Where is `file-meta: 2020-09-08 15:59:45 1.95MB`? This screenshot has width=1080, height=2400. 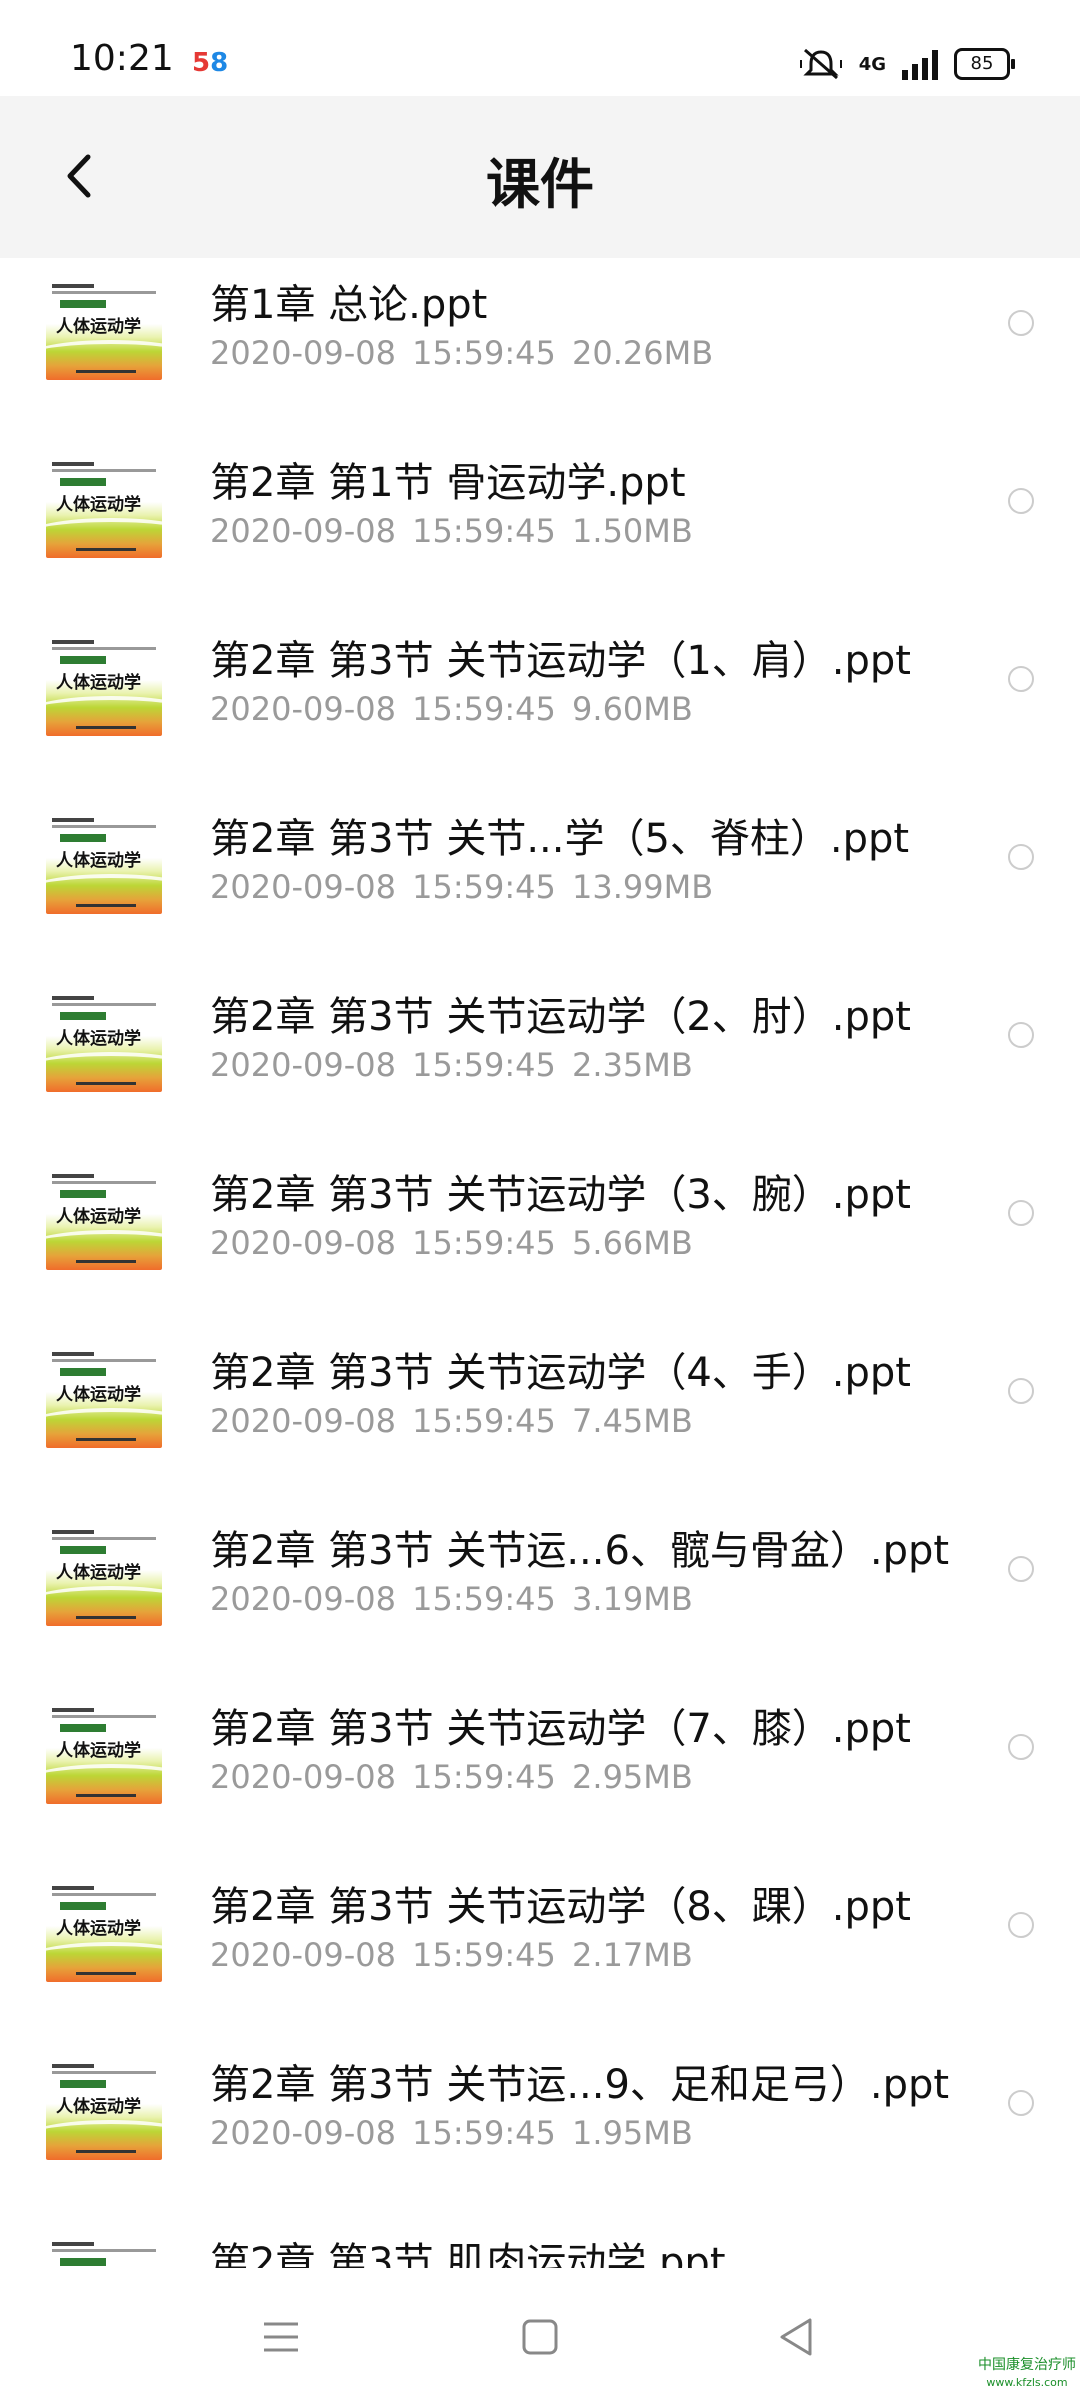
file-meta: 2020-09-08 15:59:45 1.95MB is located at coordinates (451, 2133).